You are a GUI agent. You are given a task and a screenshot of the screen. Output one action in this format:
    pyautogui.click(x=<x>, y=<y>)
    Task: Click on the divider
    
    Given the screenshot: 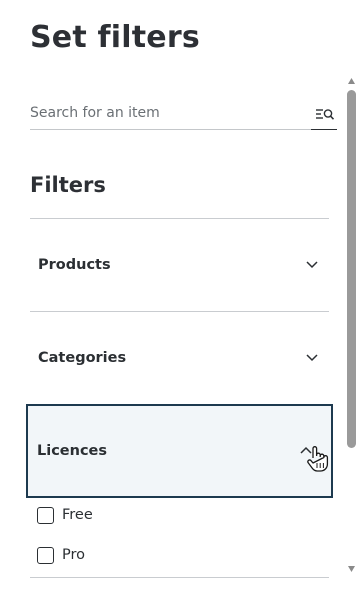 What is the action you would take?
    pyautogui.click(x=179, y=577)
    